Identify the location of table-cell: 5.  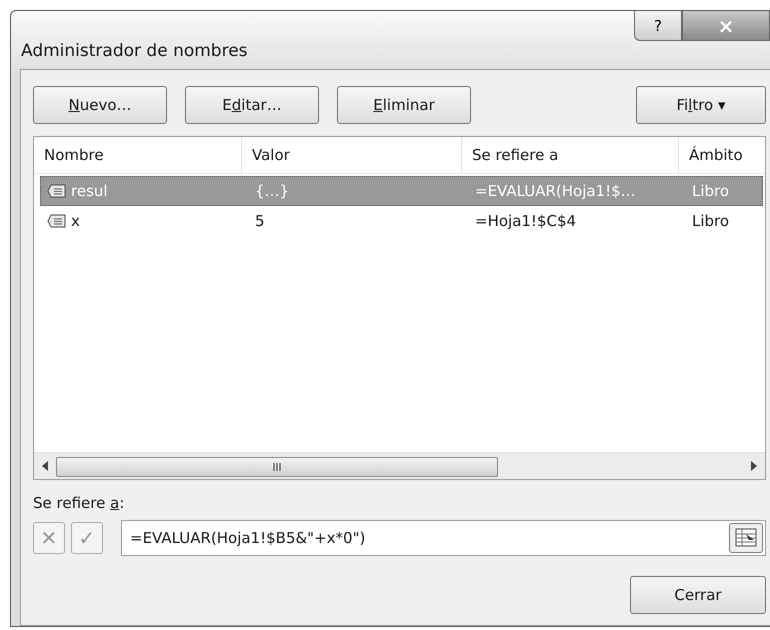
(260, 221).